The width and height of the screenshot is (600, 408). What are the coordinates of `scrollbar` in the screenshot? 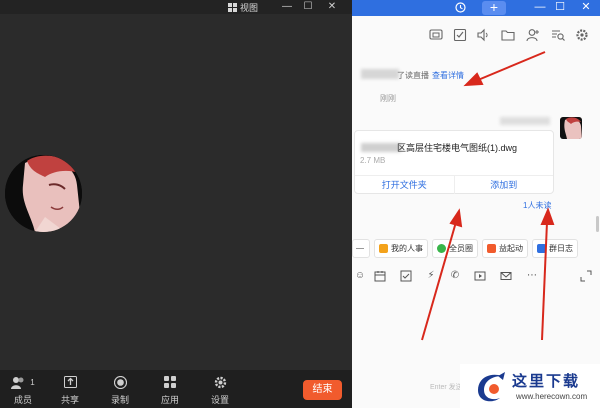 It's located at (597, 224).